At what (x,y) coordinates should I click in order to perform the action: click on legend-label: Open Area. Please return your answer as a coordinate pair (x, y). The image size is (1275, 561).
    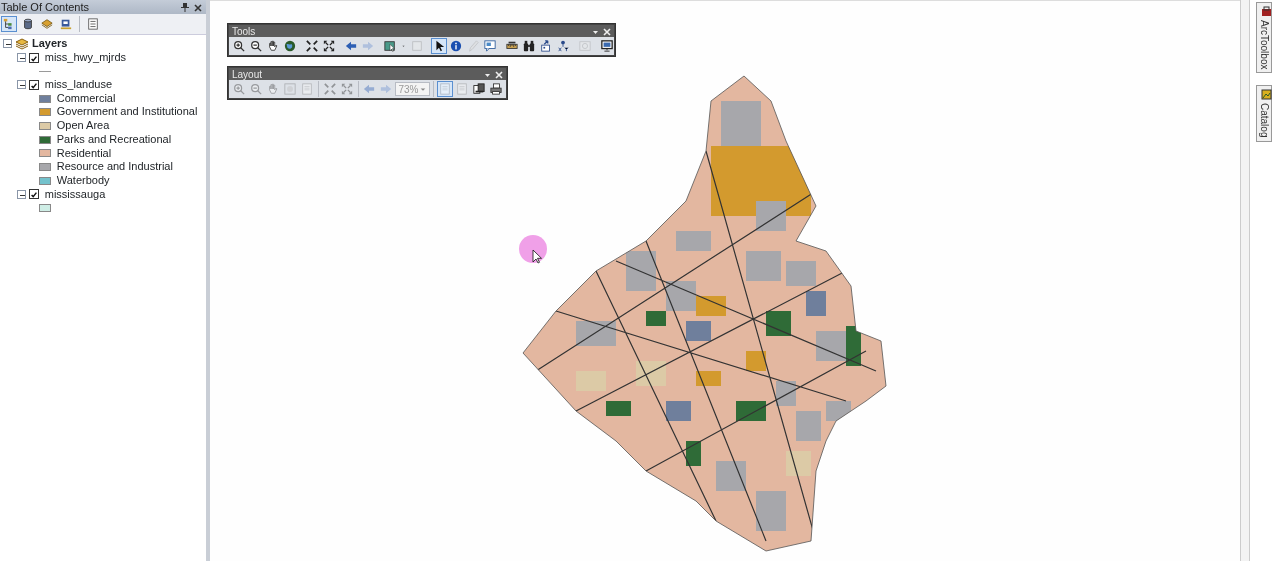
    Looking at the image, I should click on (83, 126).